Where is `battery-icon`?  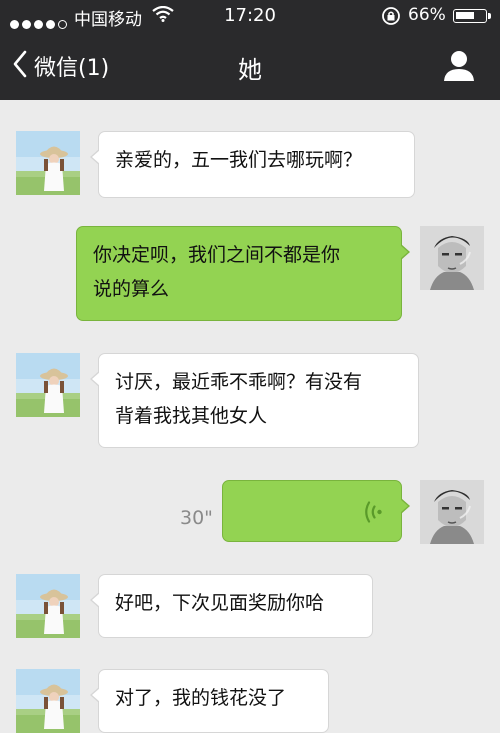 battery-icon is located at coordinates (472, 16).